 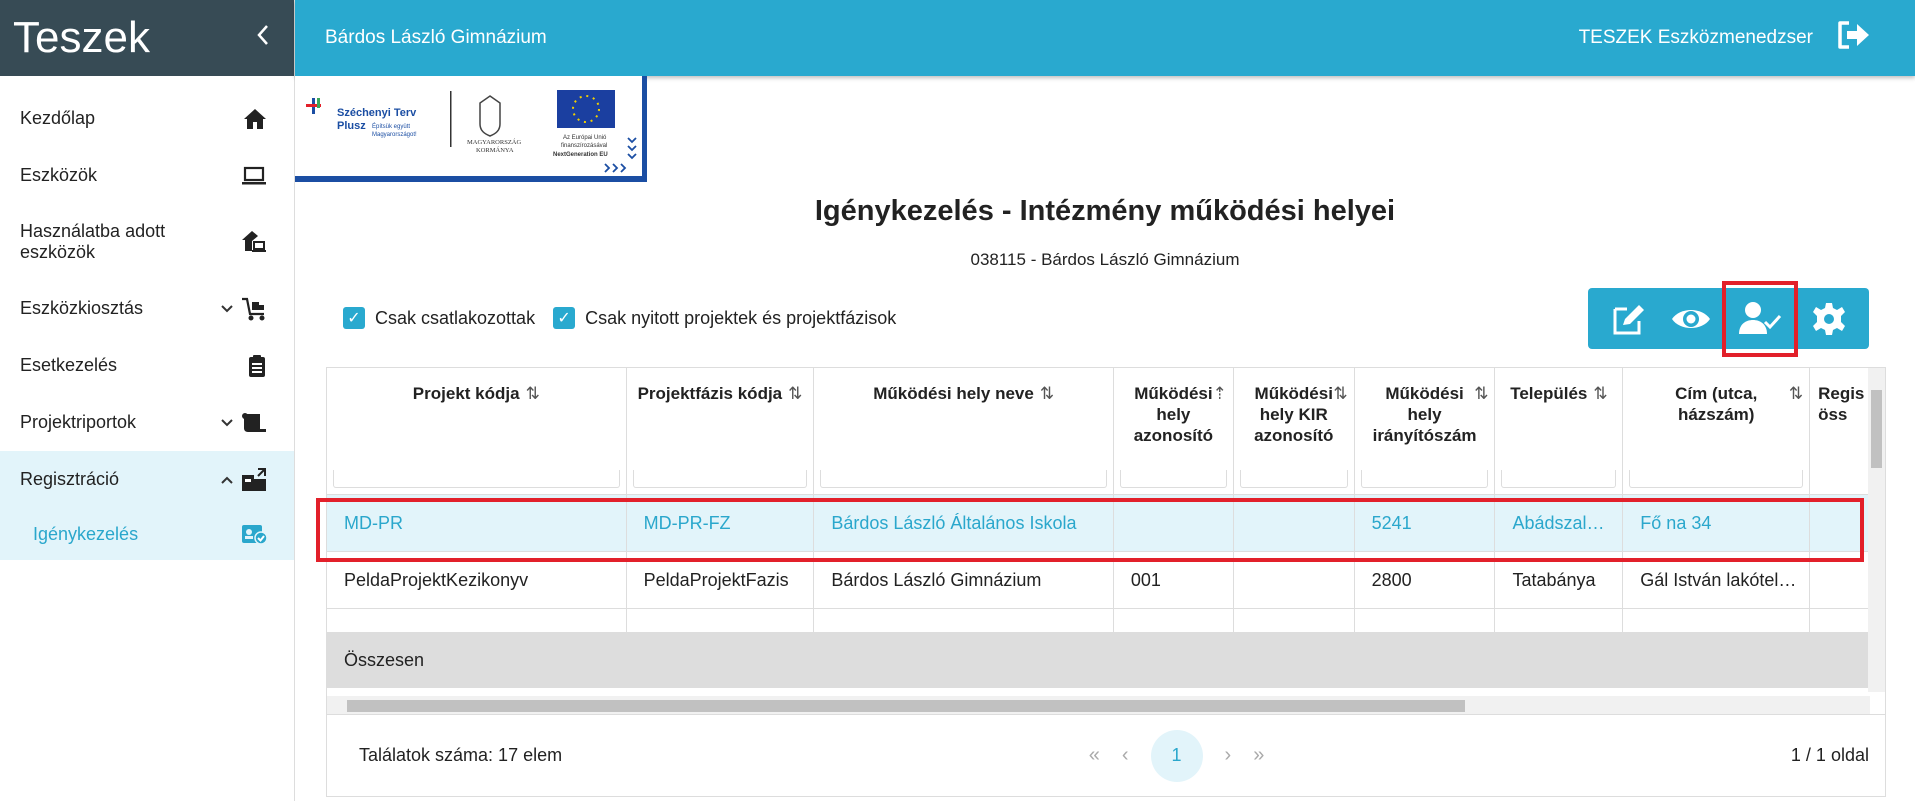 What do you see at coordinates (147, 118) in the screenshot?
I see `sidebar-item-kezdolap: Kezdőlap` at bounding box center [147, 118].